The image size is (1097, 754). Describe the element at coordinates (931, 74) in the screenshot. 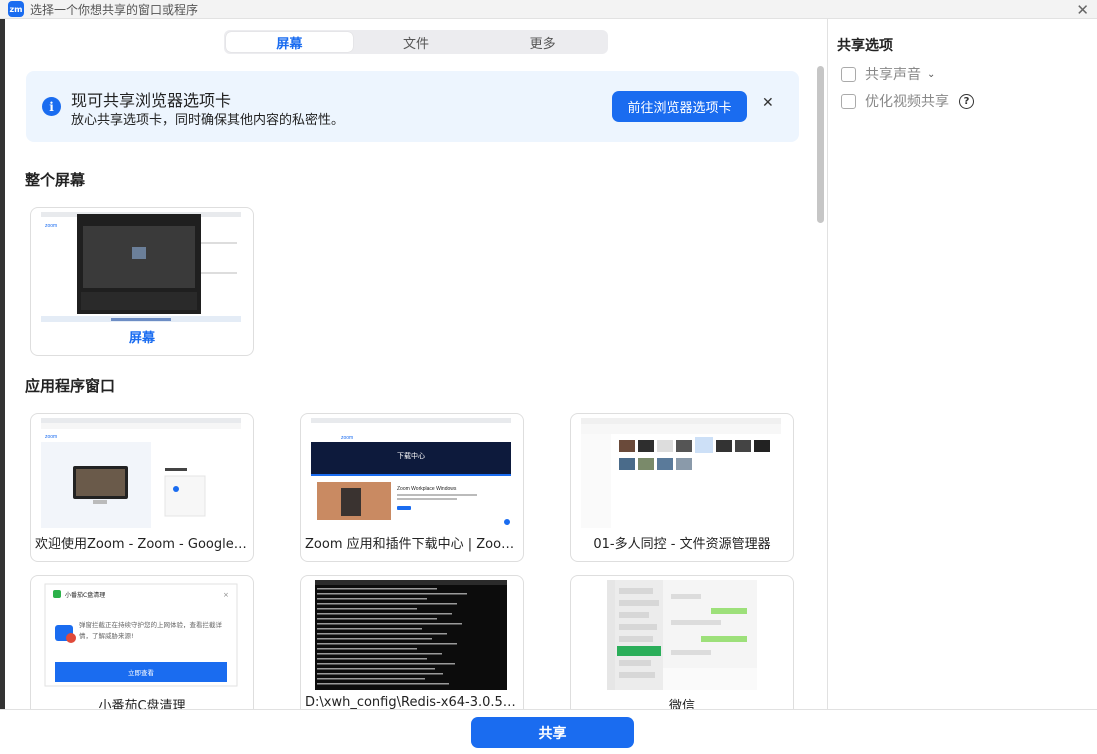

I see `chevron-down-icon: ⌄` at that location.